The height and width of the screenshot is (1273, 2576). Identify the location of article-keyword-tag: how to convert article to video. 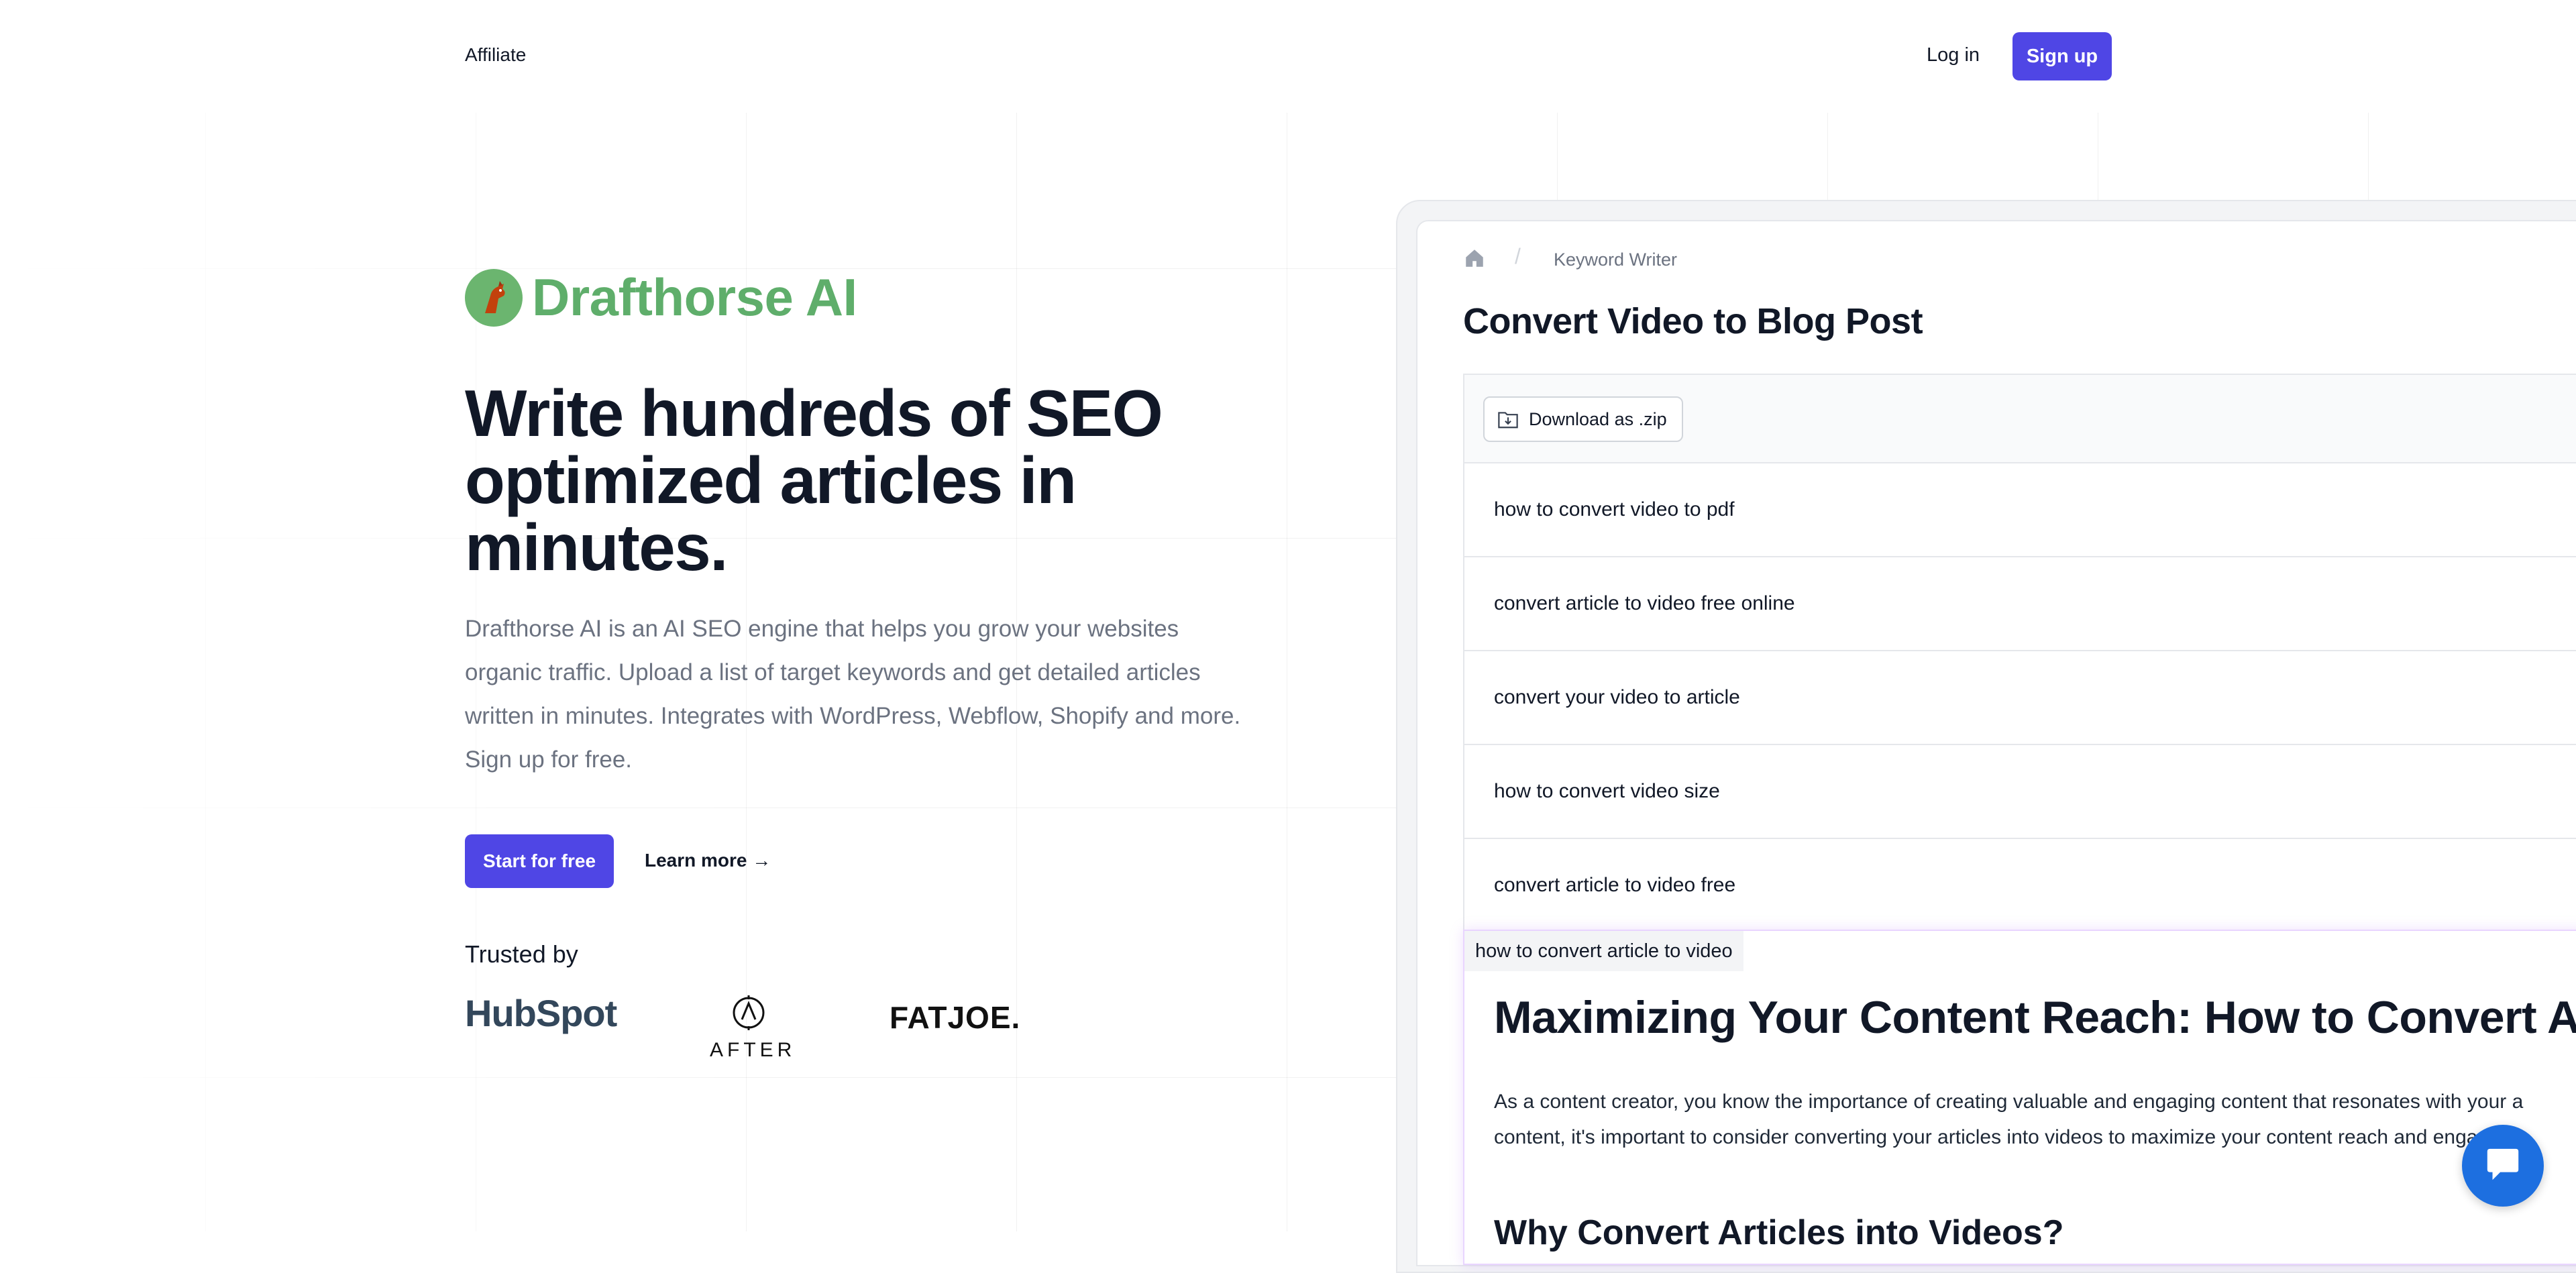
(1603, 951).